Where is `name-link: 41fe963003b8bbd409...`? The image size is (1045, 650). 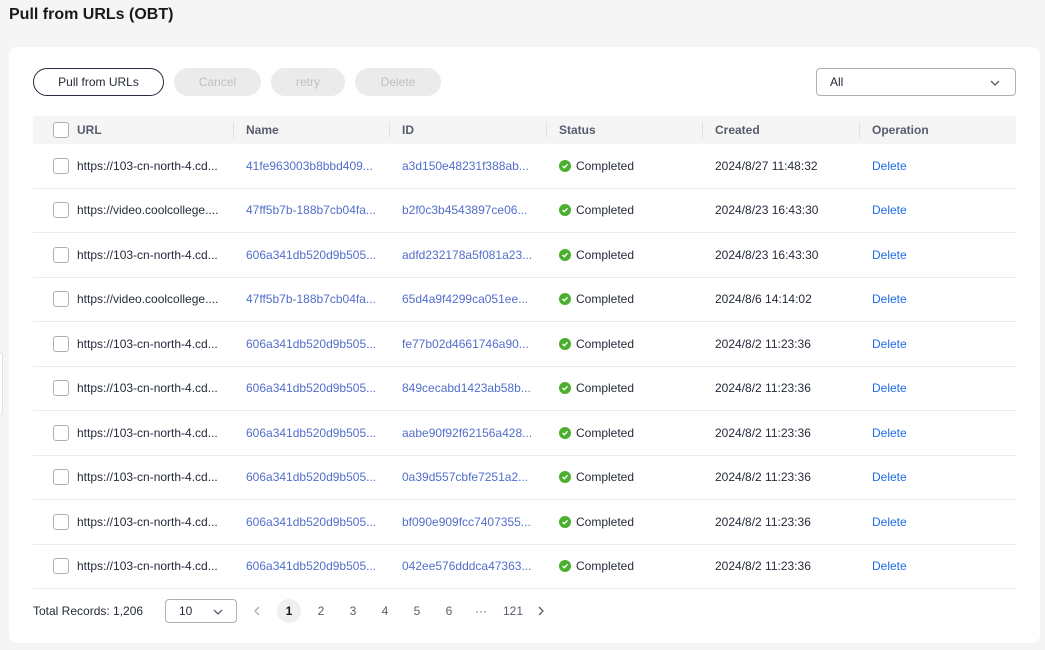 name-link: 41fe963003b8bbd409... is located at coordinates (316, 166).